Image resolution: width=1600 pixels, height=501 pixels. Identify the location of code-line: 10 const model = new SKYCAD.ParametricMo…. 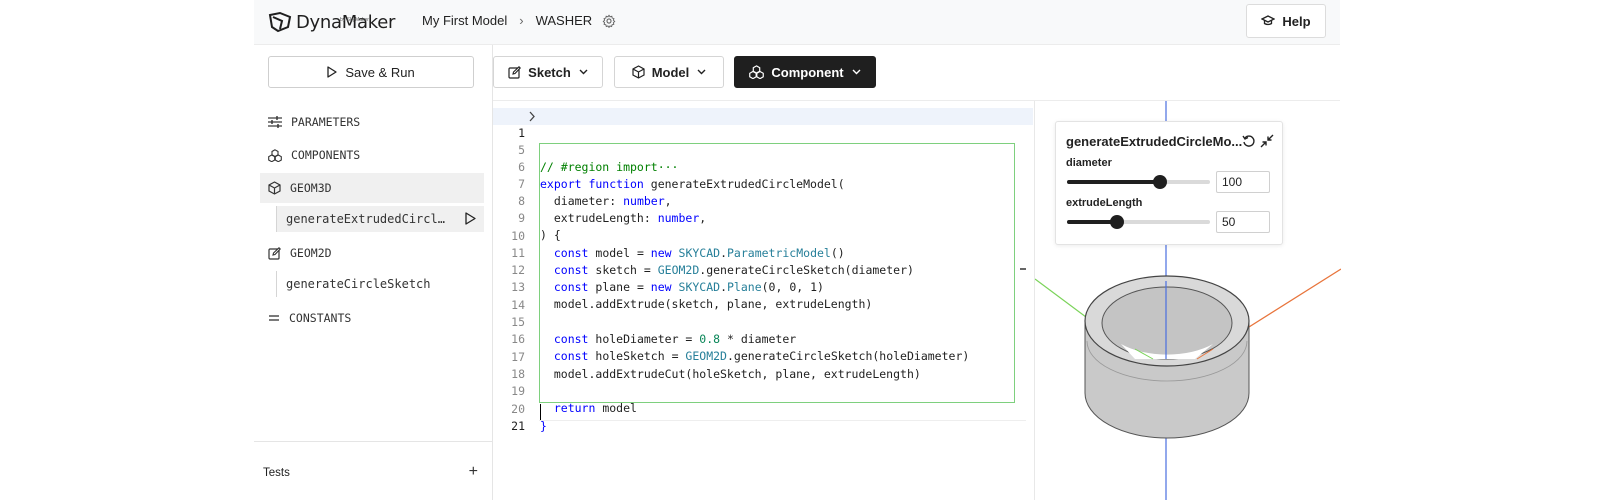
(763, 235).